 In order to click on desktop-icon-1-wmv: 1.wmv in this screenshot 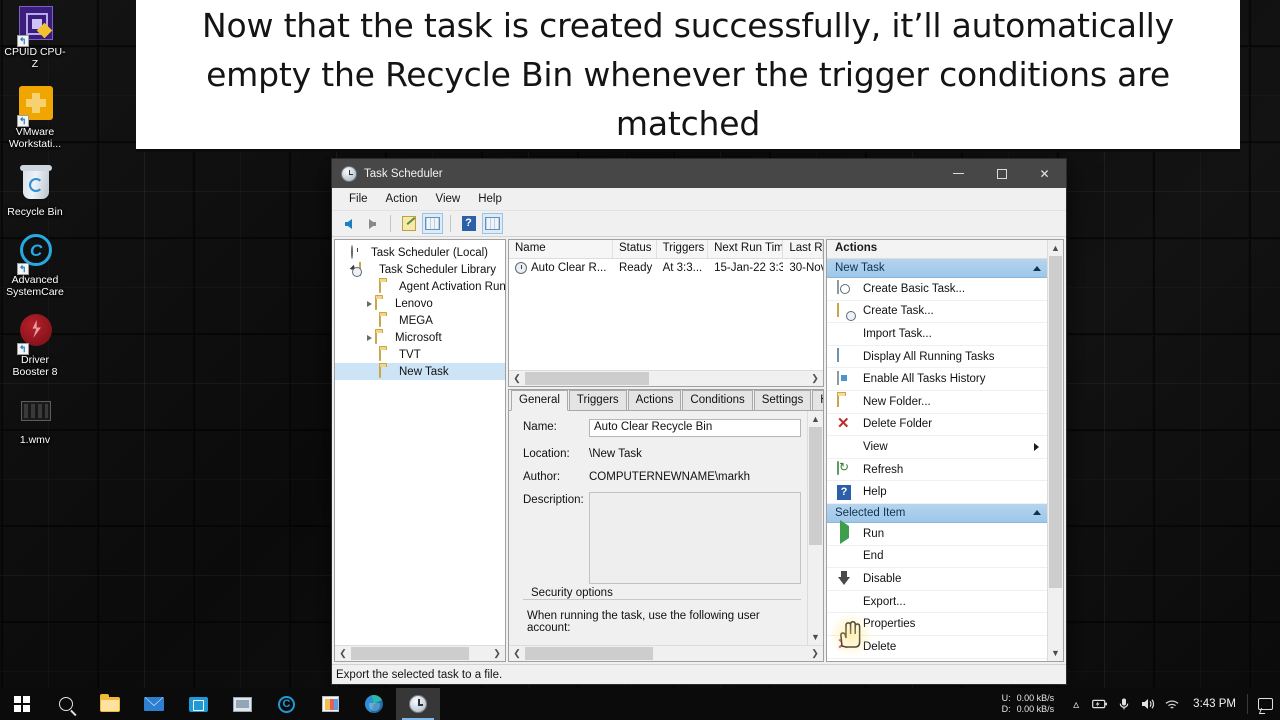, I will do `click(35, 419)`.